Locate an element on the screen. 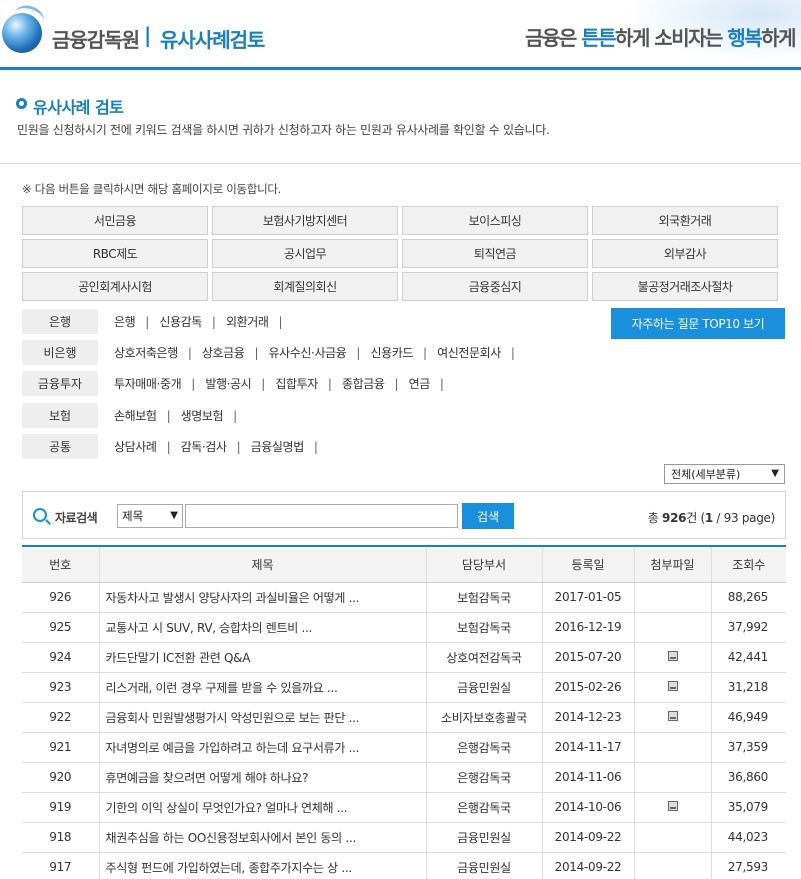 The width and height of the screenshot is (801, 879). cell-department: 금융민원실 is located at coordinates (484, 865).